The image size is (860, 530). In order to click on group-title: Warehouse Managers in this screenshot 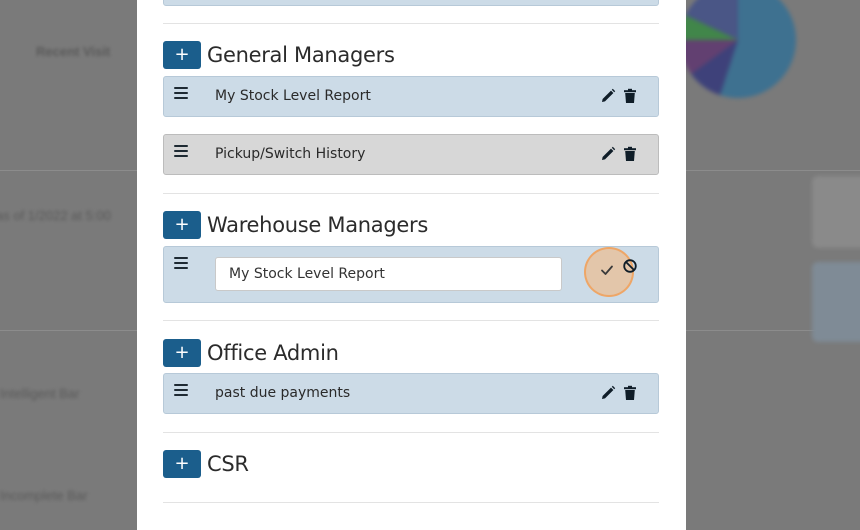, I will do `click(317, 225)`.